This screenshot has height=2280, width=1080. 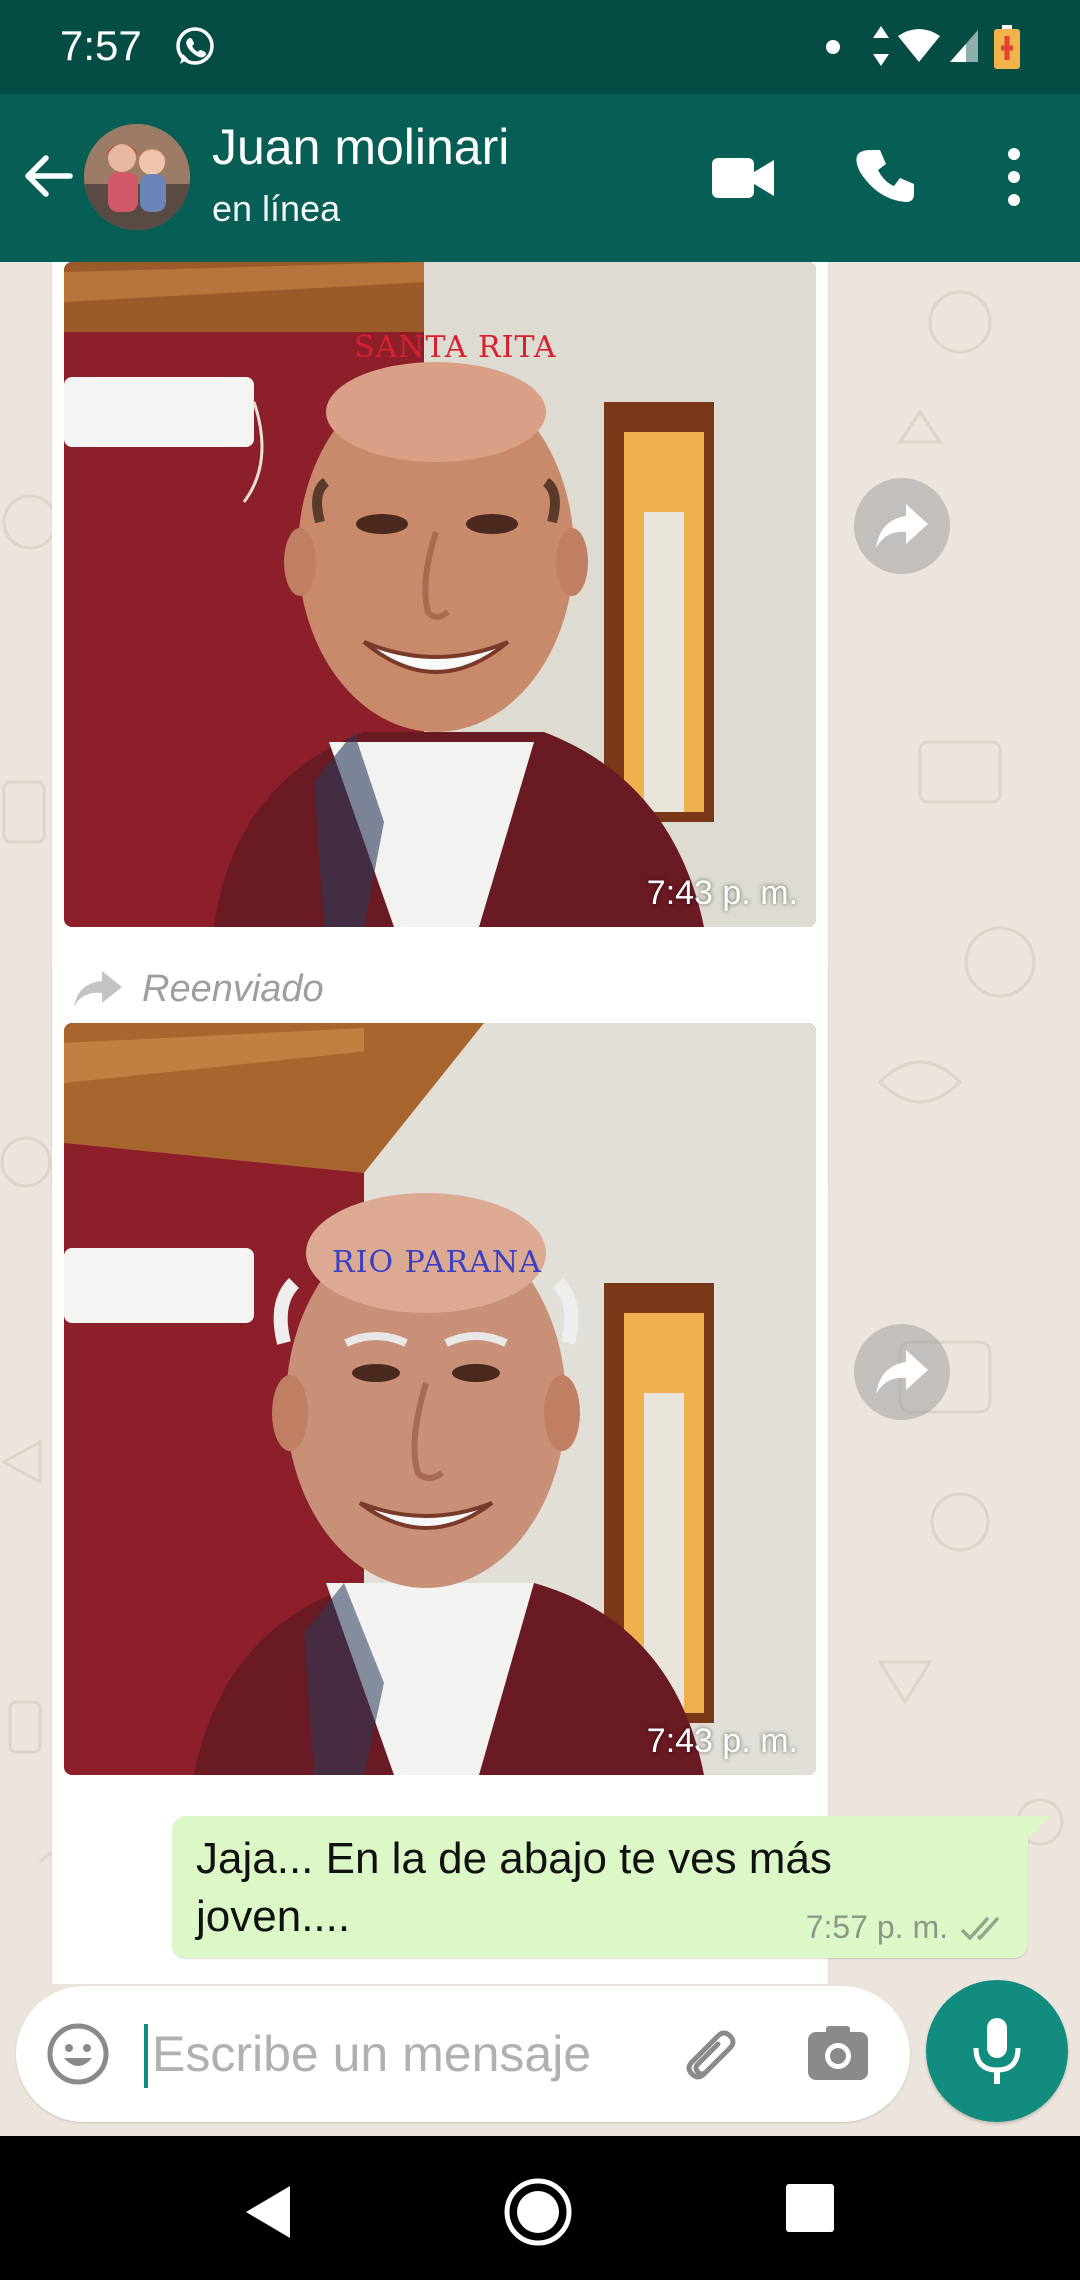 What do you see at coordinates (881, 46) in the screenshot?
I see `data-arrows-icon` at bounding box center [881, 46].